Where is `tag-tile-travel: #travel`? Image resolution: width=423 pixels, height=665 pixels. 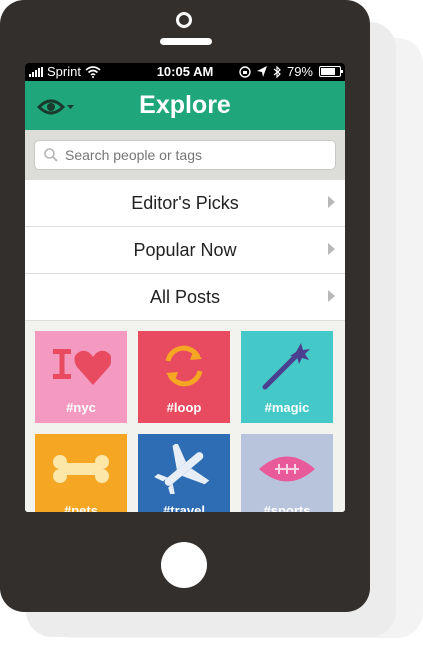 tag-tile-travel: #travel is located at coordinates (184, 473).